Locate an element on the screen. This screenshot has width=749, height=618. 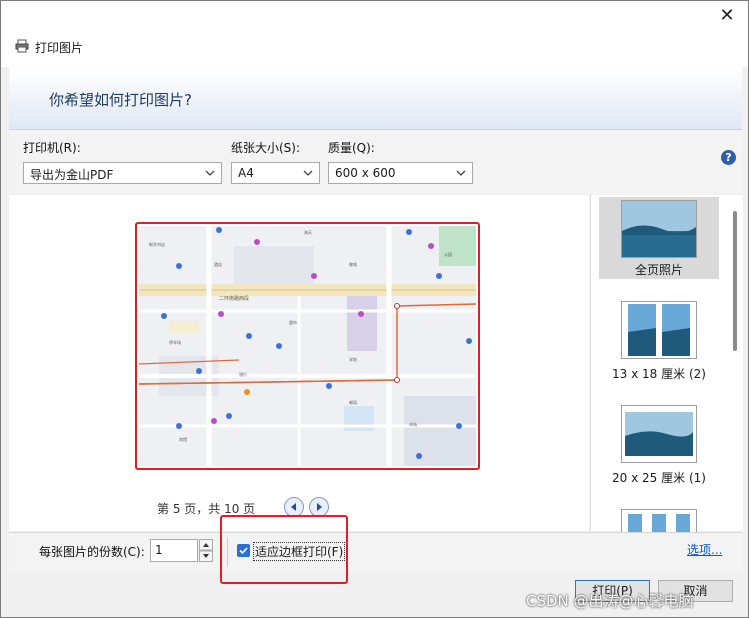
map-label: 公园 is located at coordinates (448, 254).